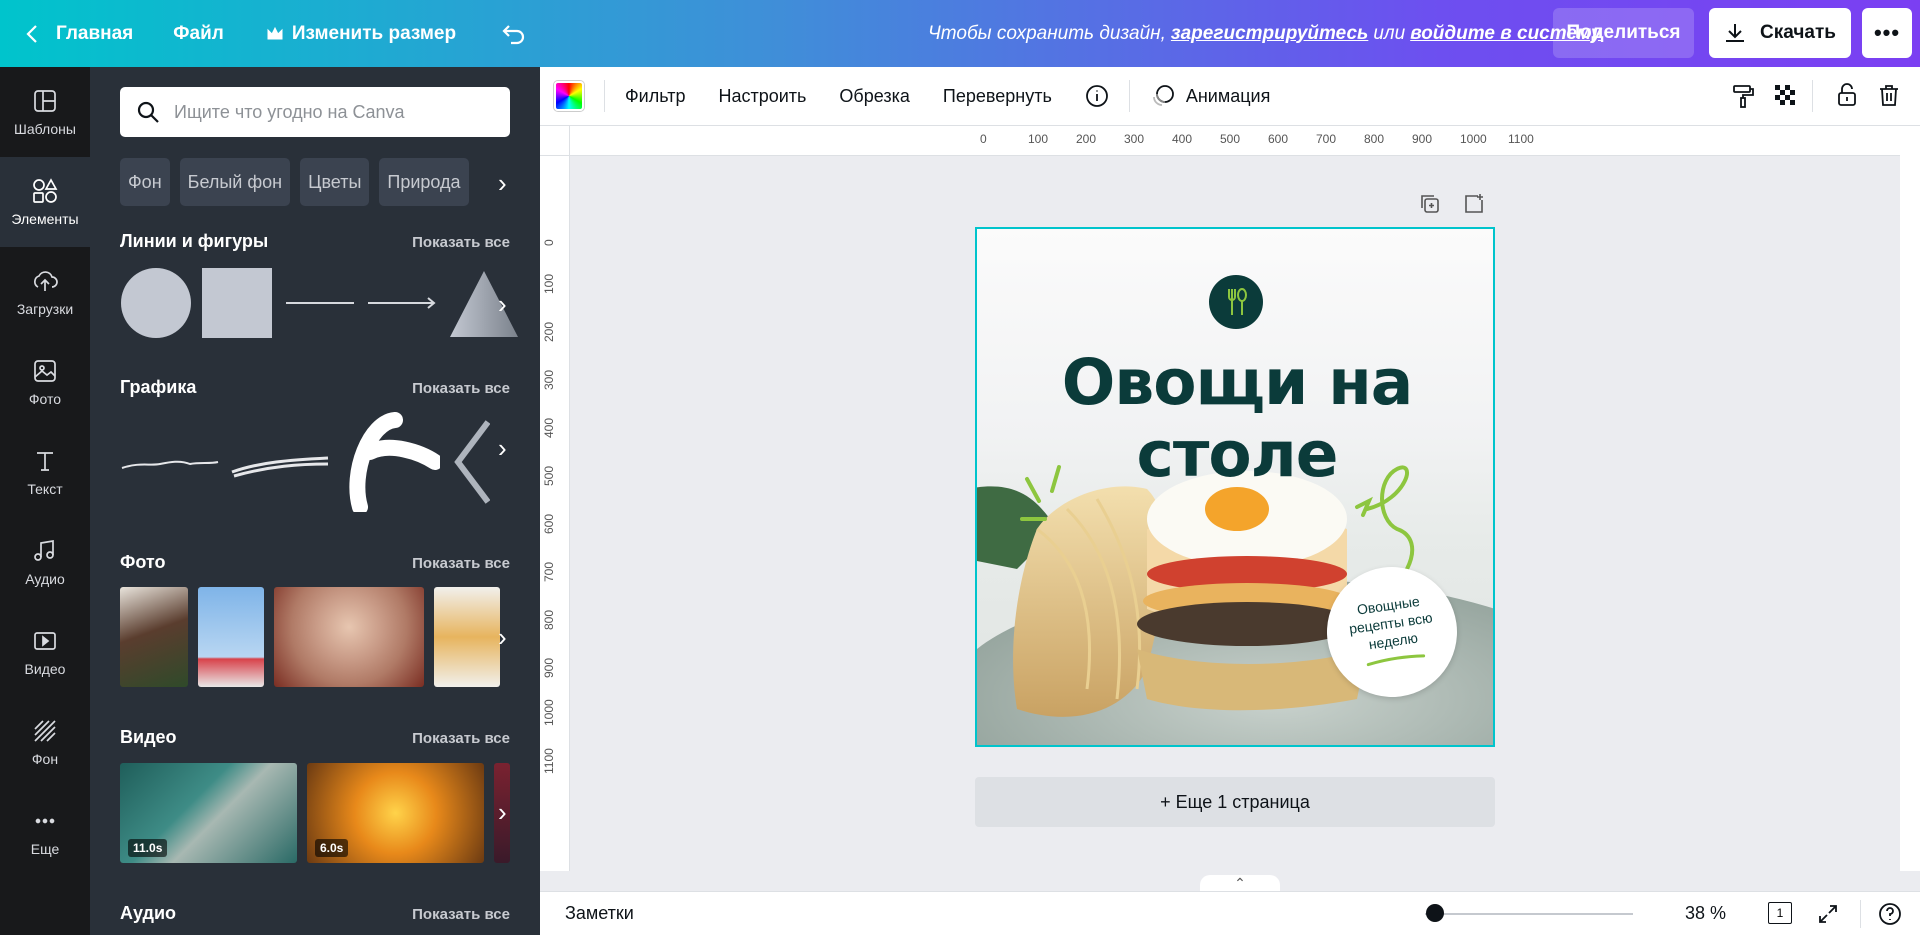 The image size is (1920, 935). Describe the element at coordinates (569, 96) in the screenshot. I see `color-picker-button` at that location.